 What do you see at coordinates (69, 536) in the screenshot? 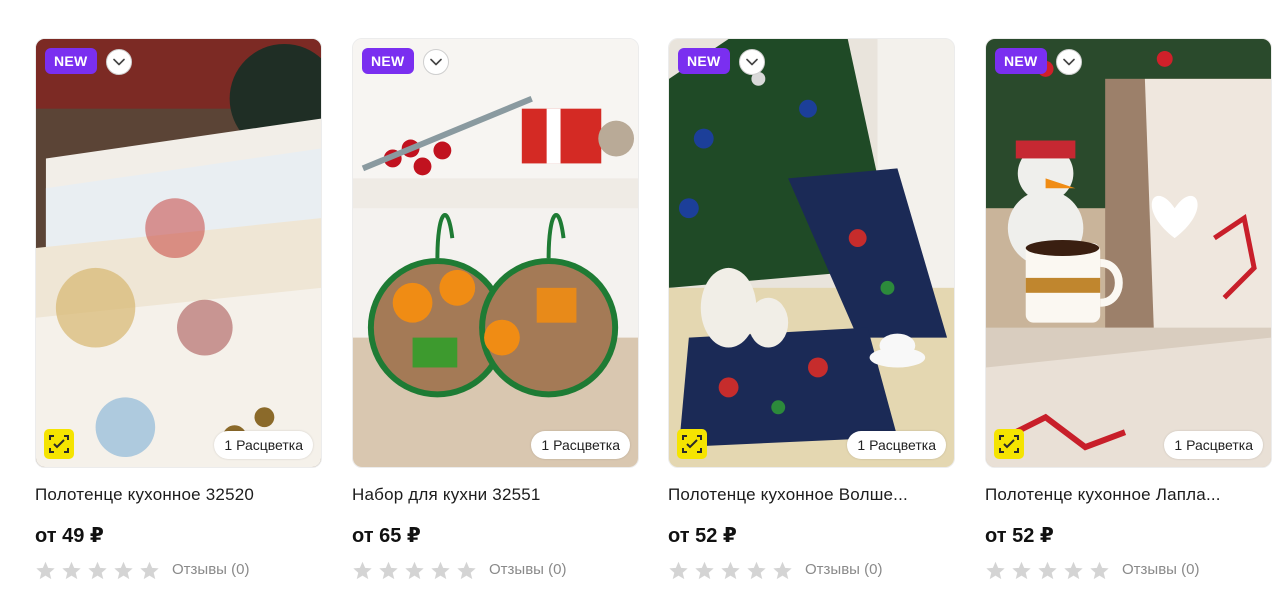
I see `product-price: от 49 ₽` at bounding box center [69, 536].